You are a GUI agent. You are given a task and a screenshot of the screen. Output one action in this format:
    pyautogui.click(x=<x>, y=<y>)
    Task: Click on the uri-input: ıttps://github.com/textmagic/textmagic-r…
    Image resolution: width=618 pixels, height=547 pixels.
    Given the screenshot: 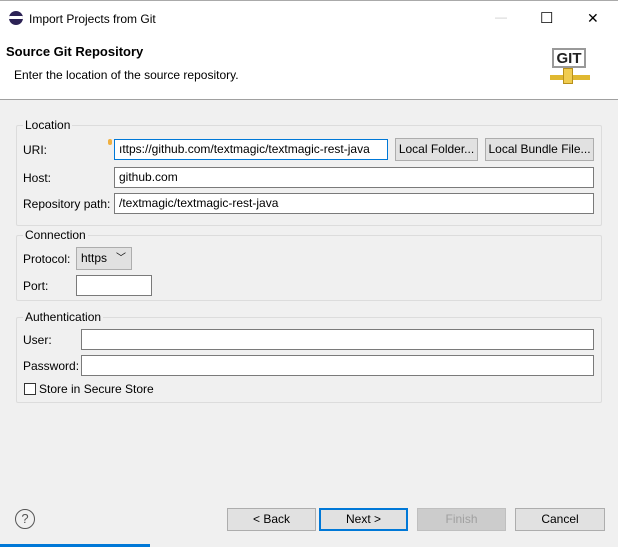 What is the action you would take?
    pyautogui.click(x=251, y=149)
    